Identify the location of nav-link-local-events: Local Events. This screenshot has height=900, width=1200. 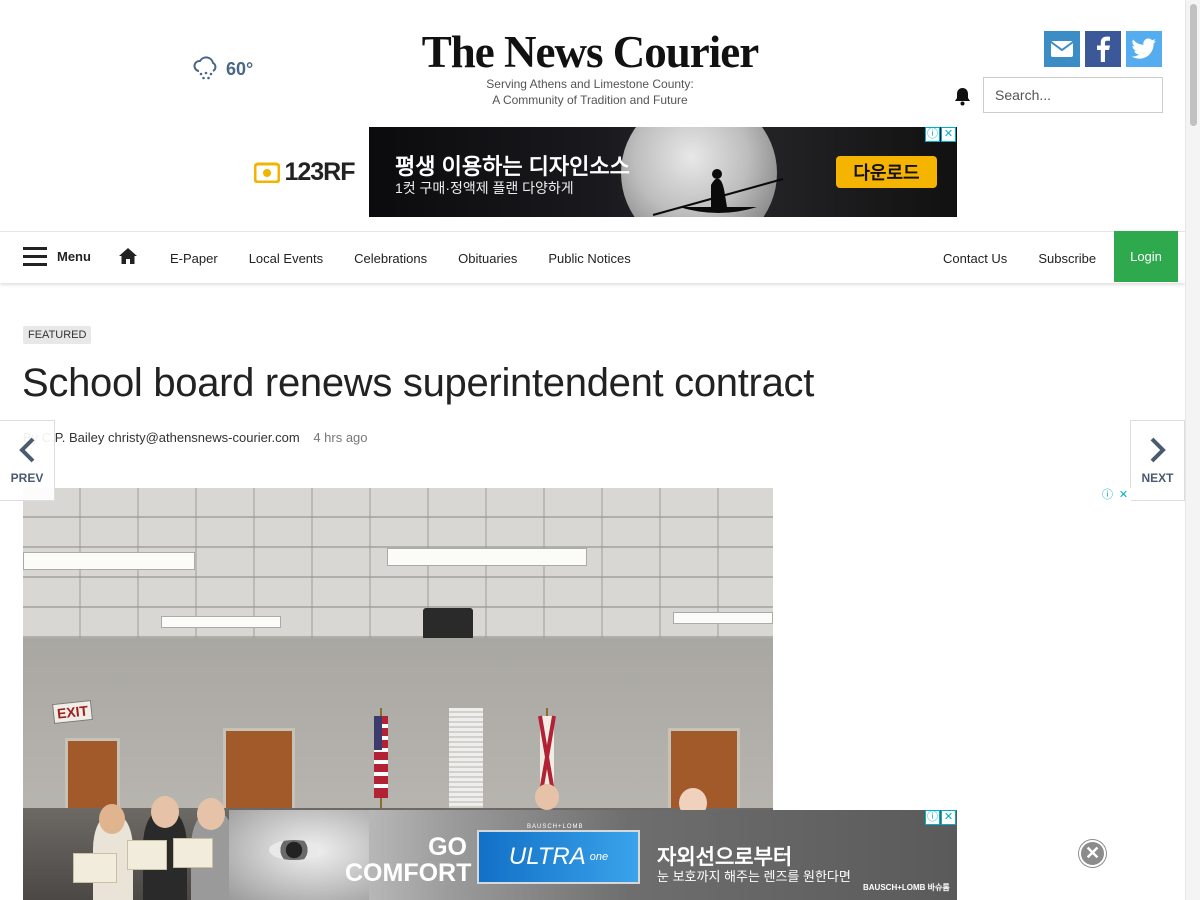
(286, 258).